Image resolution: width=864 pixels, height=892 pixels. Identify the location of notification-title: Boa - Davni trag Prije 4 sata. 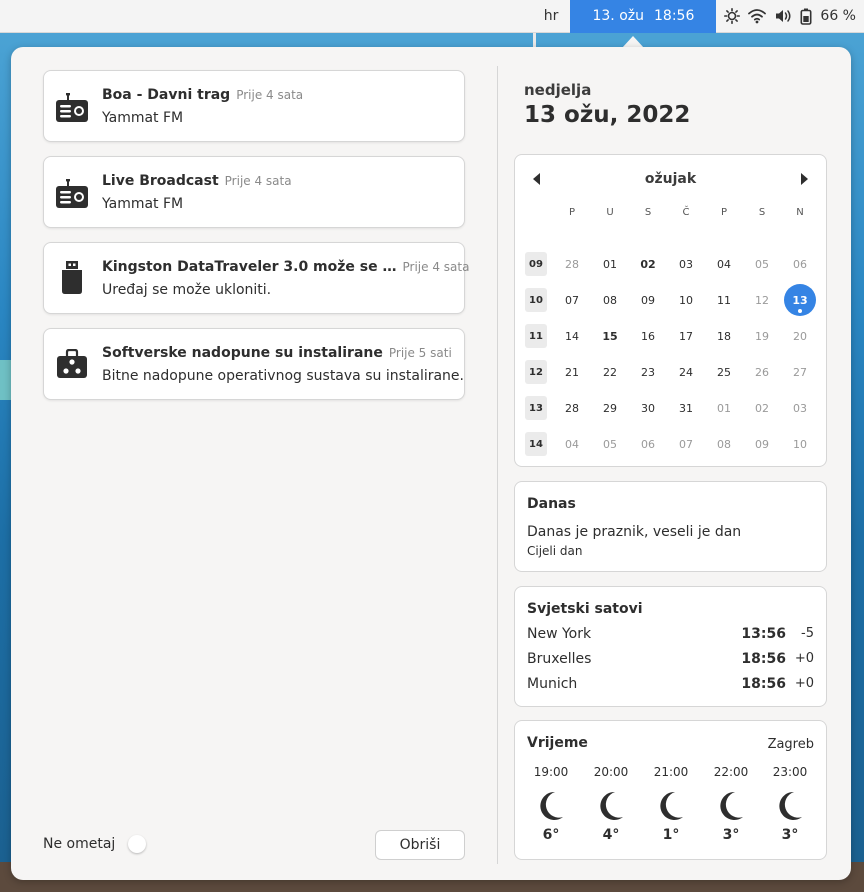
(203, 95).